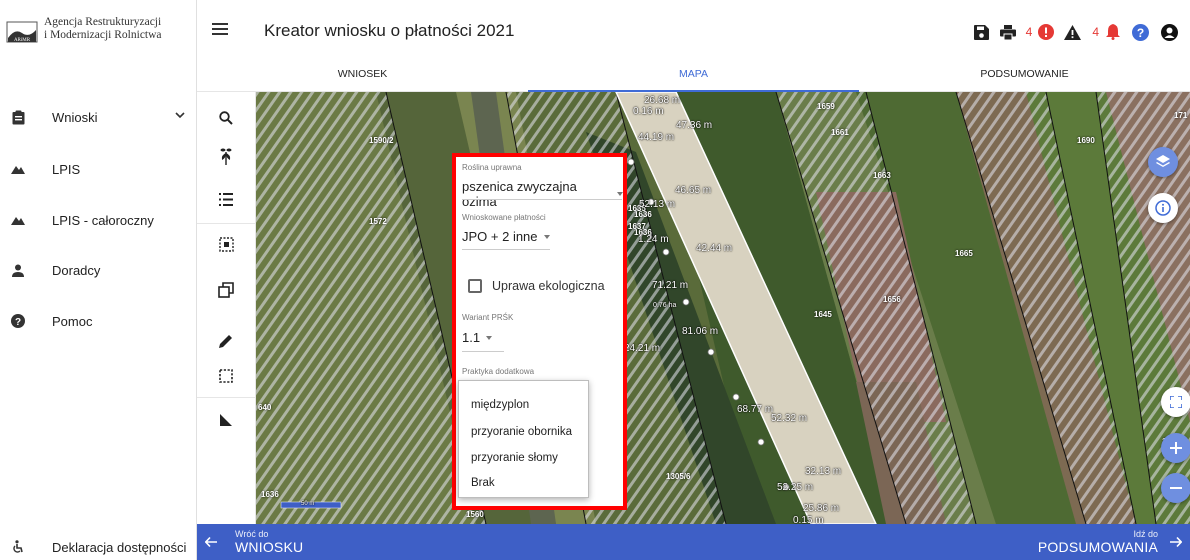 The height and width of the screenshot is (560, 1190). Describe the element at coordinates (498, 371) in the screenshot. I see `practice-field-label: Praktyka dodatkowa` at that location.